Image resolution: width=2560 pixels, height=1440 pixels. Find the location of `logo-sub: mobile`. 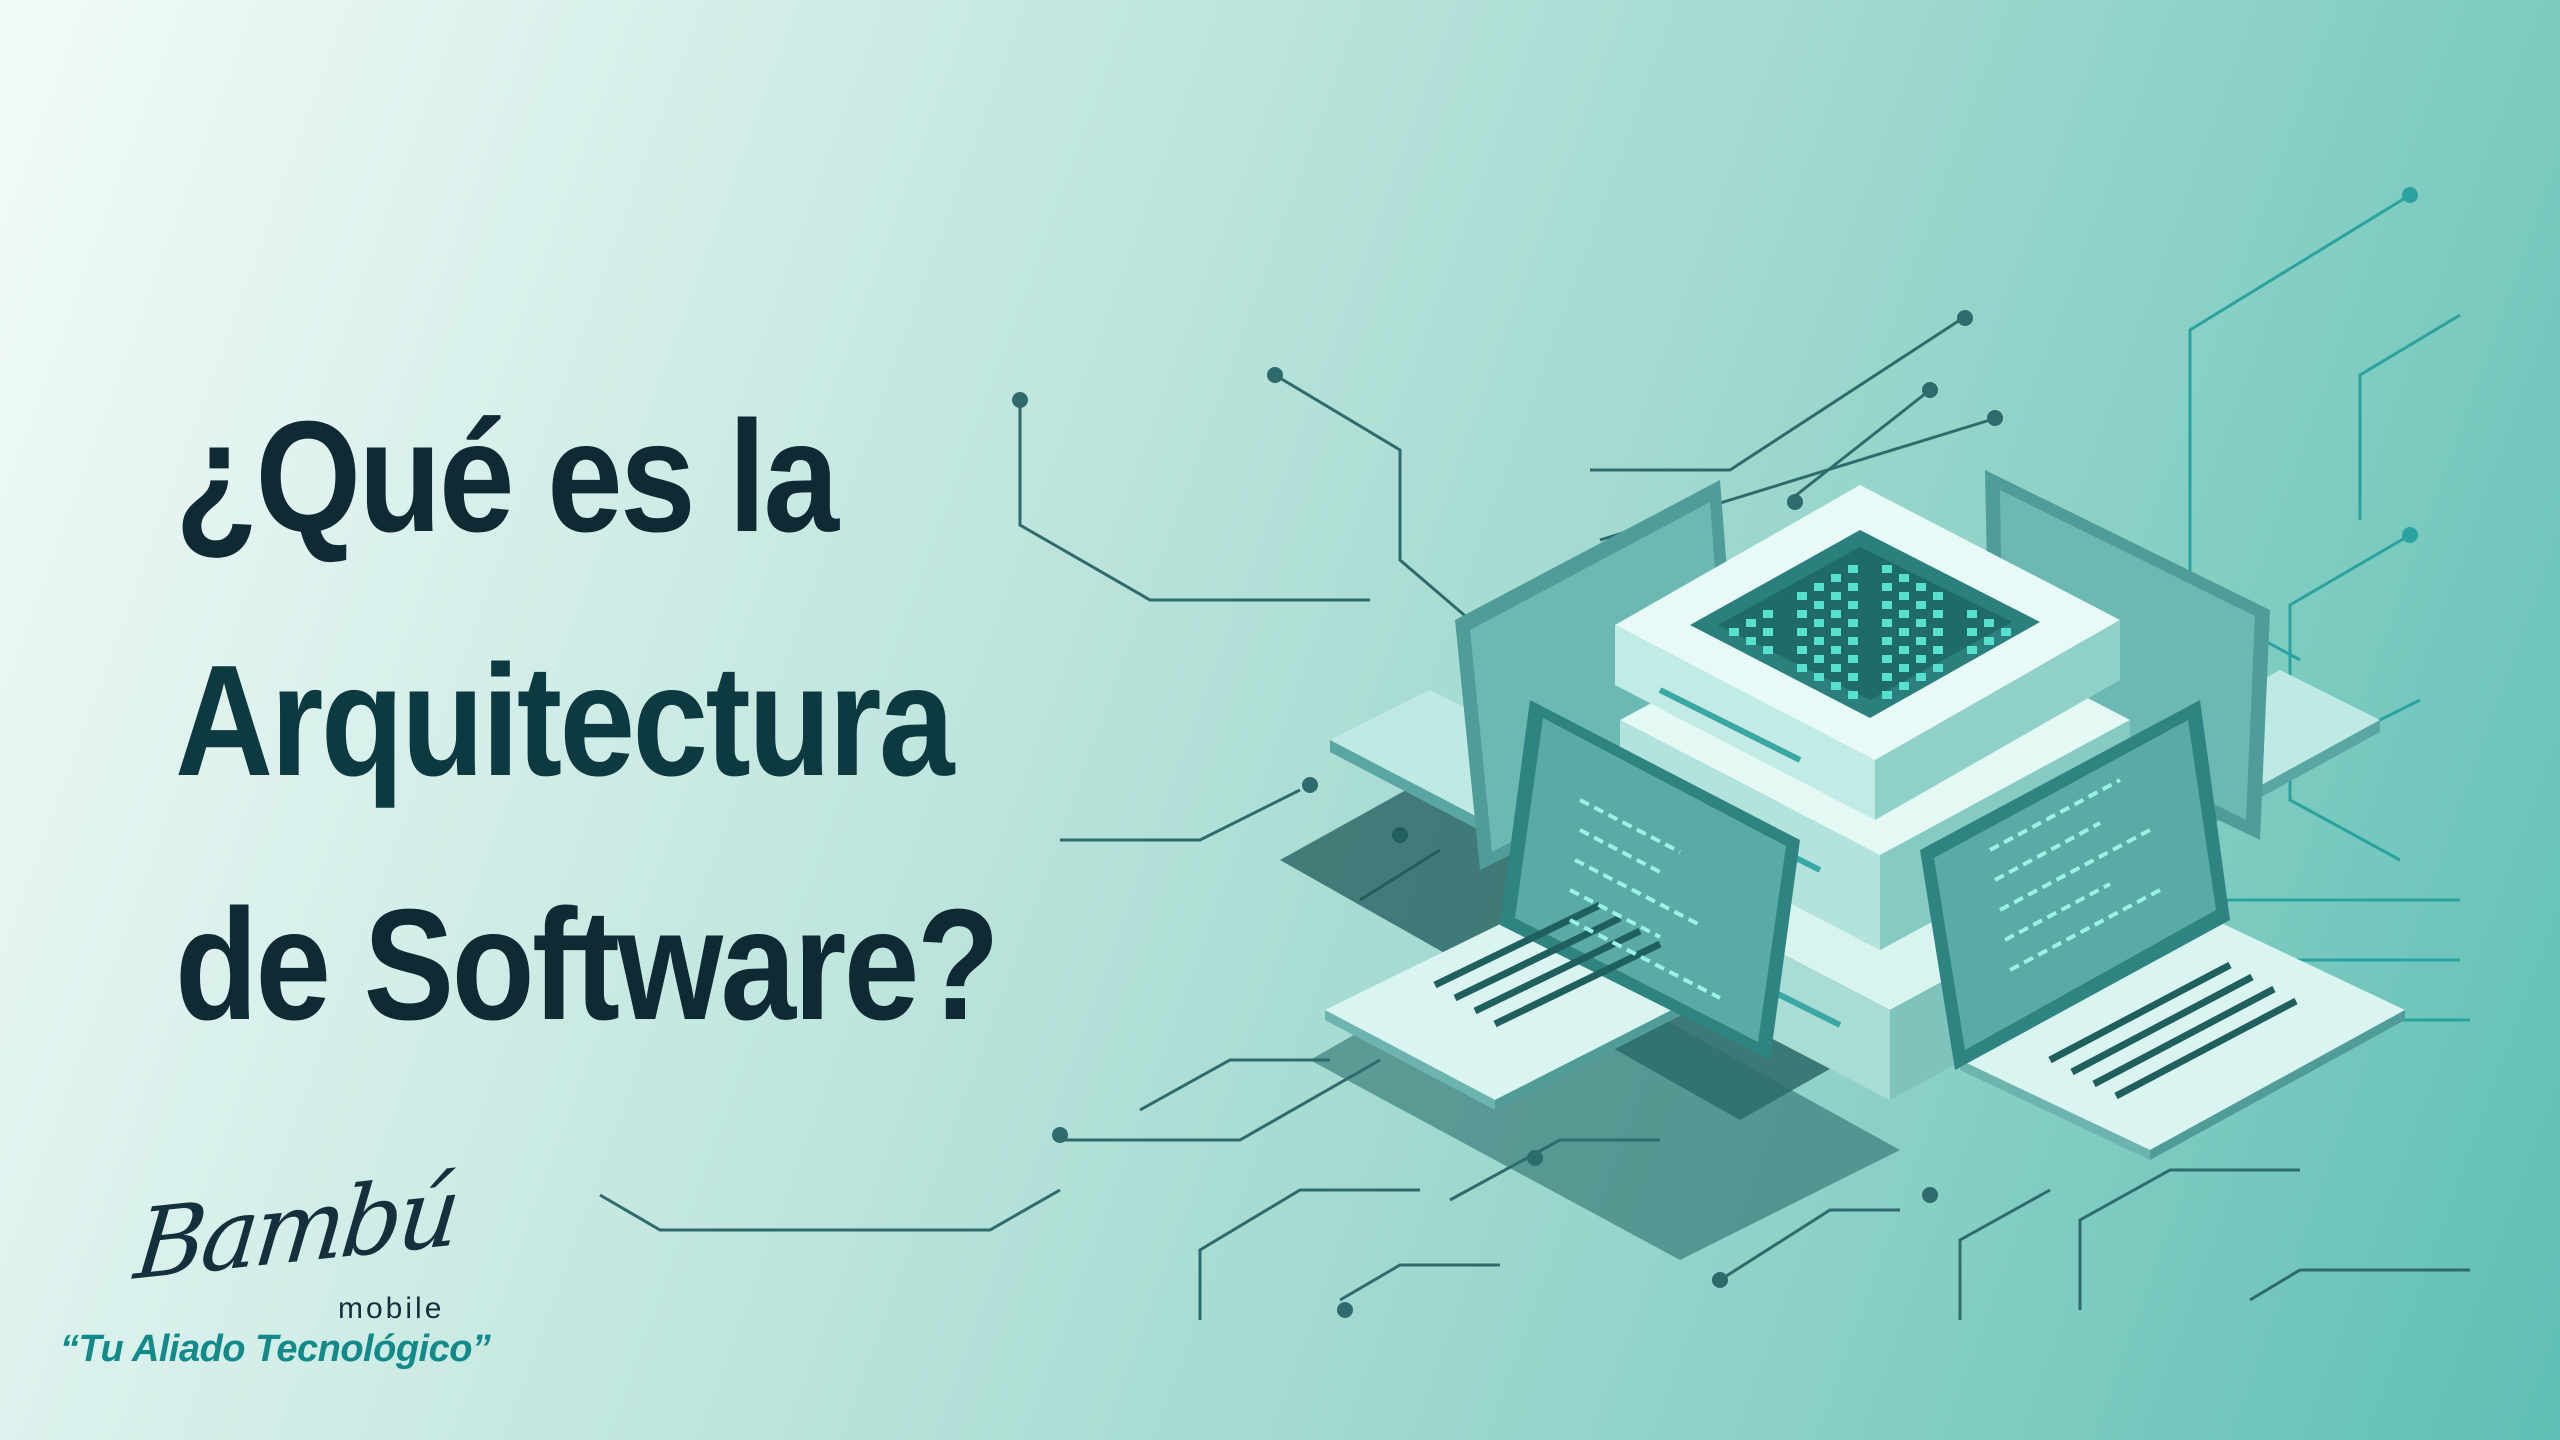

logo-sub: mobile is located at coordinates (391, 1308).